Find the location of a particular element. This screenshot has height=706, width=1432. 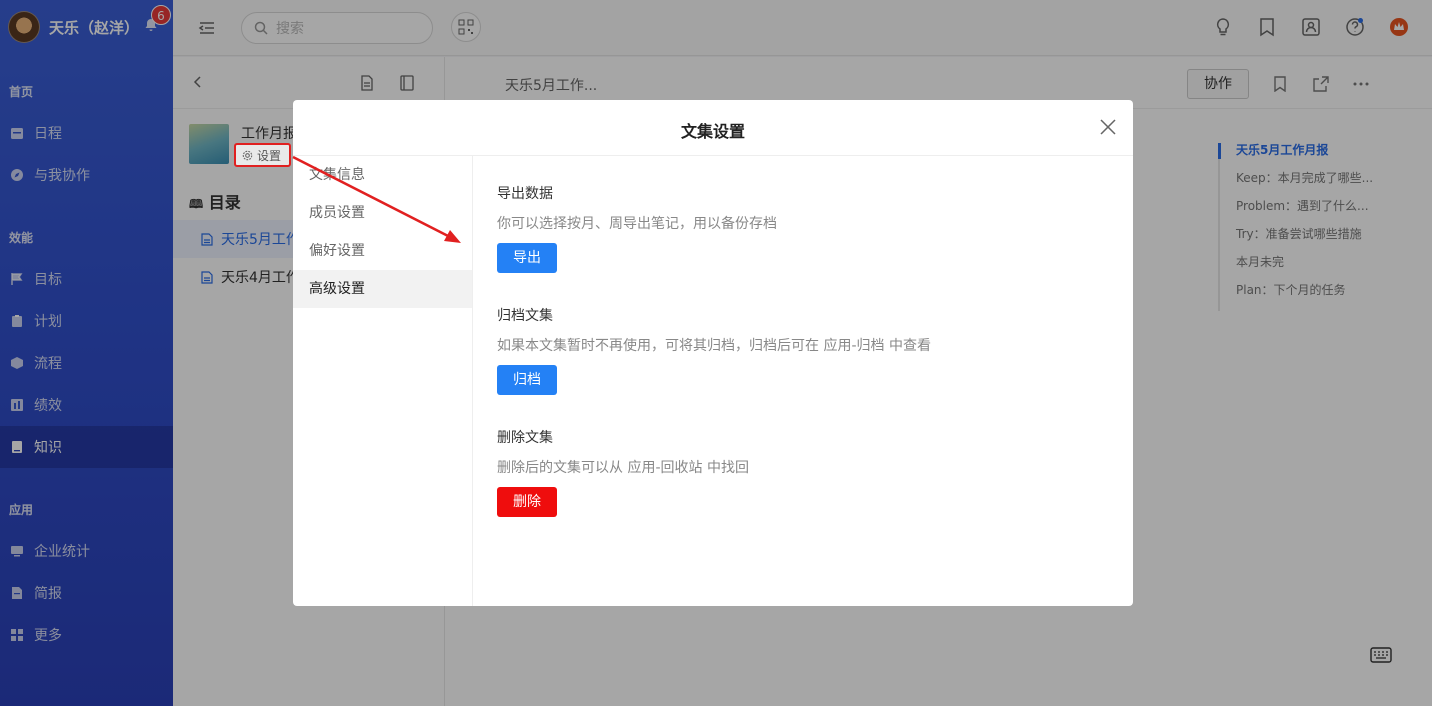

section-description: 你可以选择按月、周导出笔记，用以备份存档 is located at coordinates (637, 224).